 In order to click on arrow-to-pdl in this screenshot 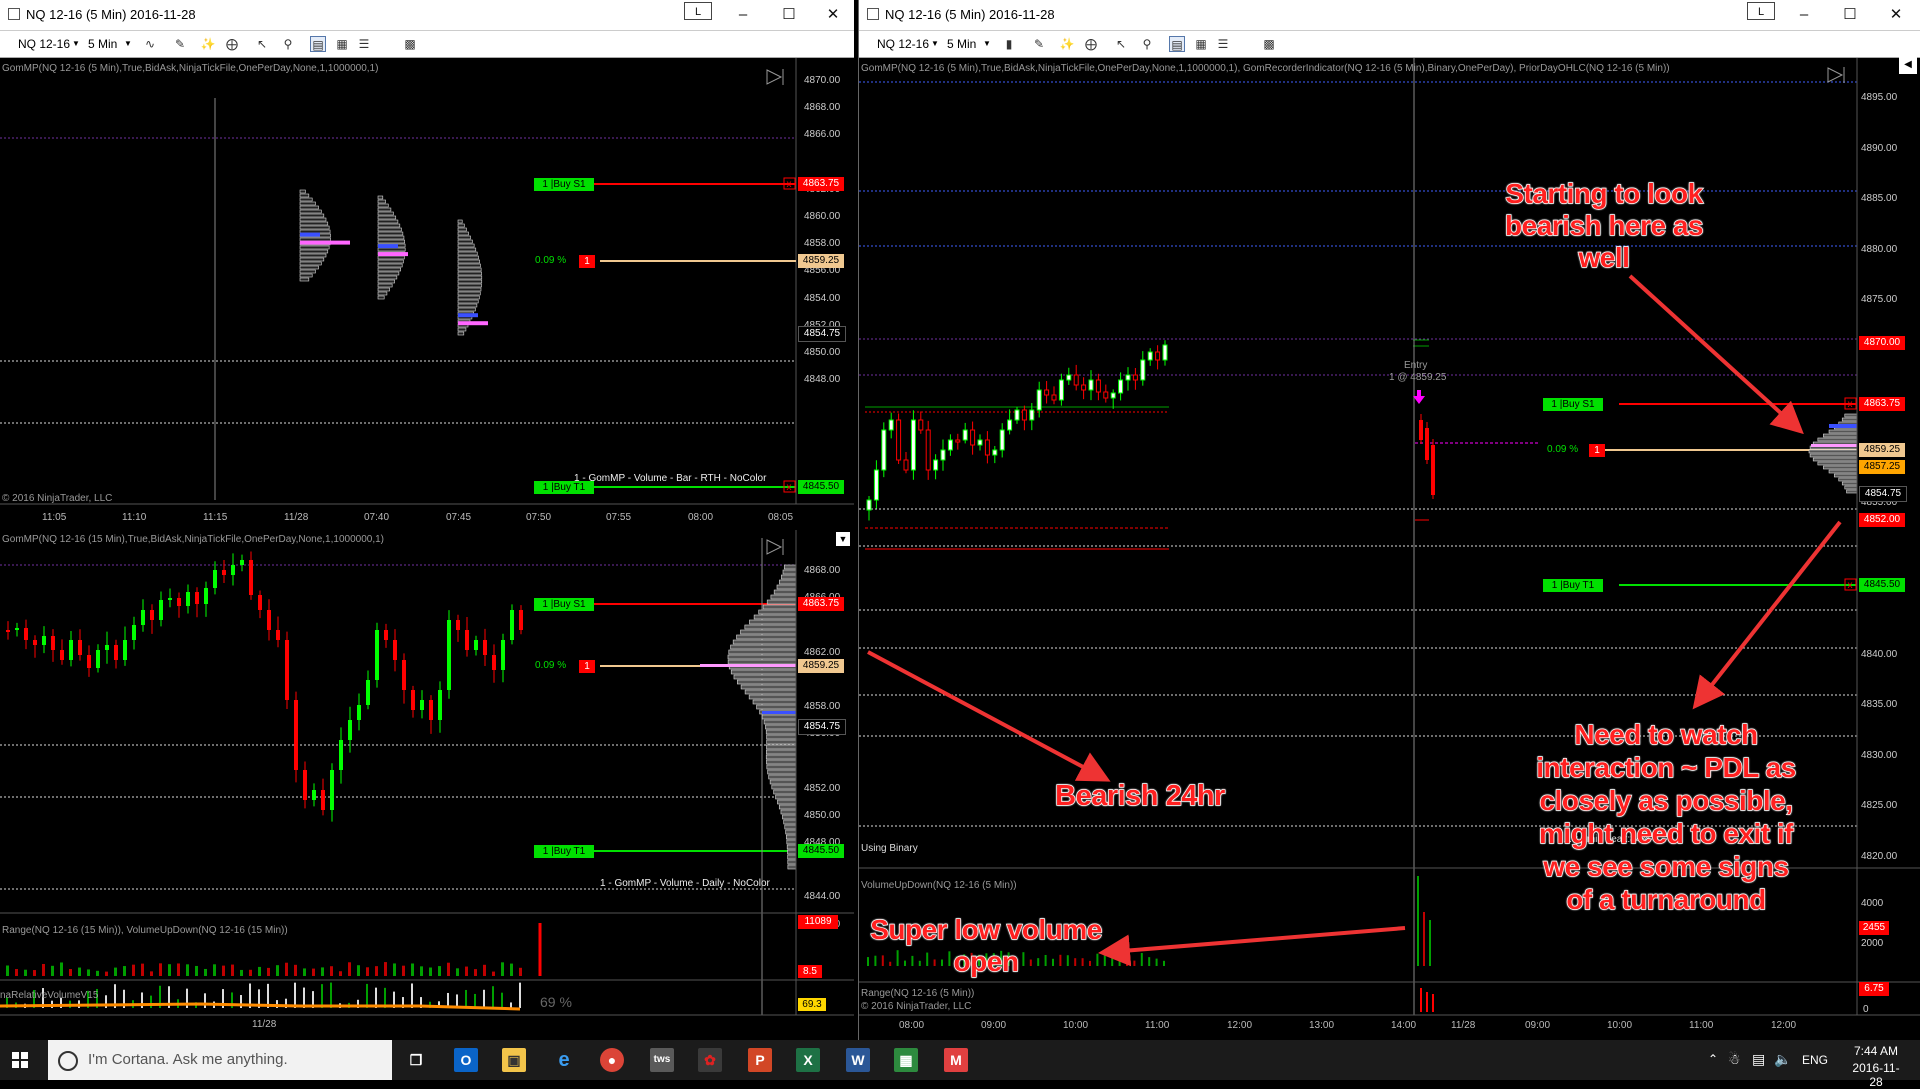, I will do `click(1767, 615)`.